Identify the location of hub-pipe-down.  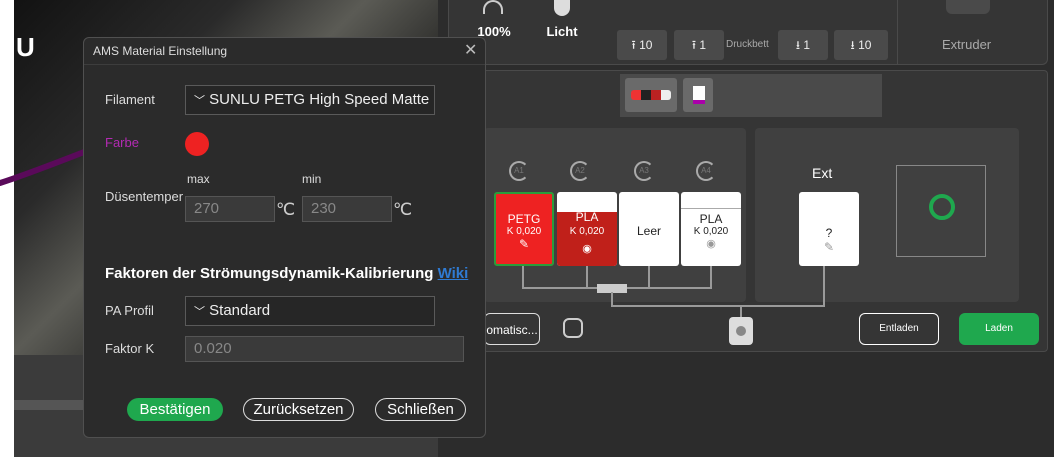
(612, 299).